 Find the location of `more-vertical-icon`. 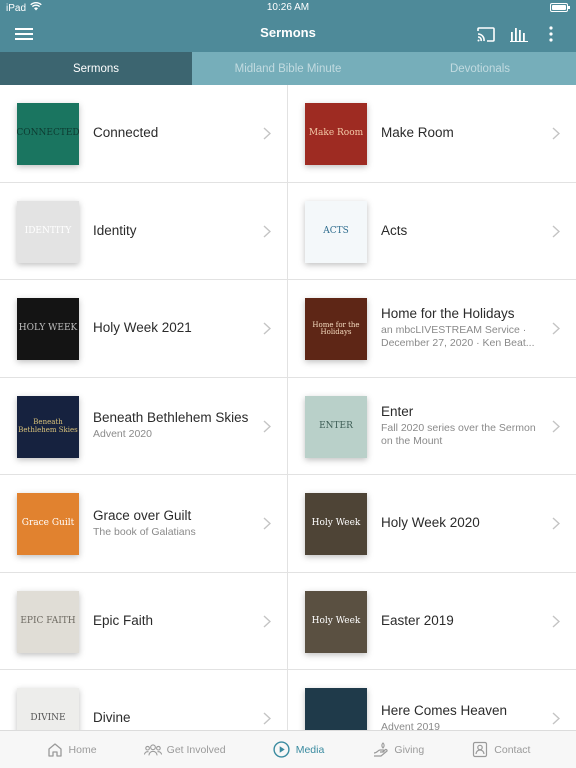

more-vertical-icon is located at coordinates (551, 34).